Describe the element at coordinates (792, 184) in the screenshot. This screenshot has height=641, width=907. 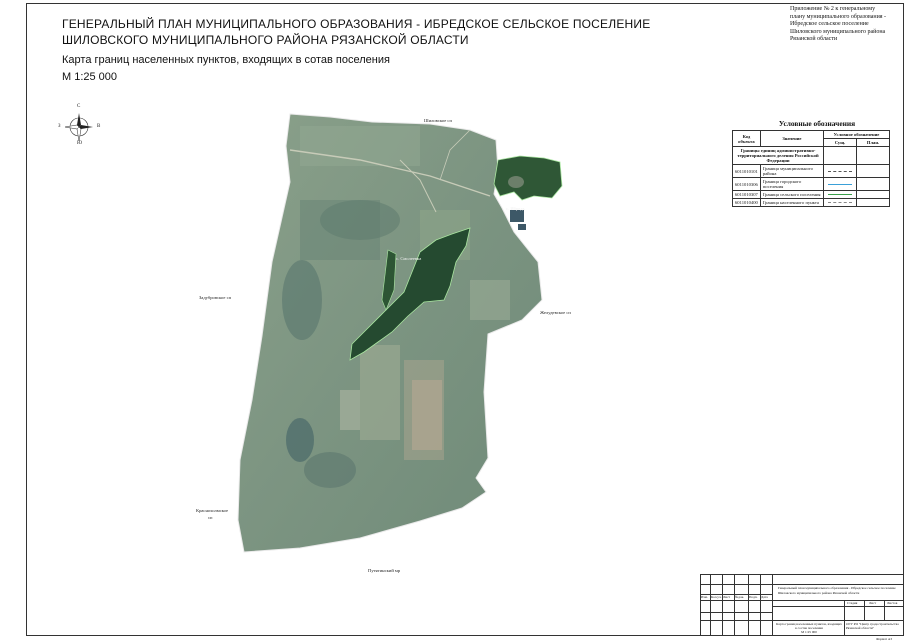
I see `legend-label: Граница городского поселения` at that location.